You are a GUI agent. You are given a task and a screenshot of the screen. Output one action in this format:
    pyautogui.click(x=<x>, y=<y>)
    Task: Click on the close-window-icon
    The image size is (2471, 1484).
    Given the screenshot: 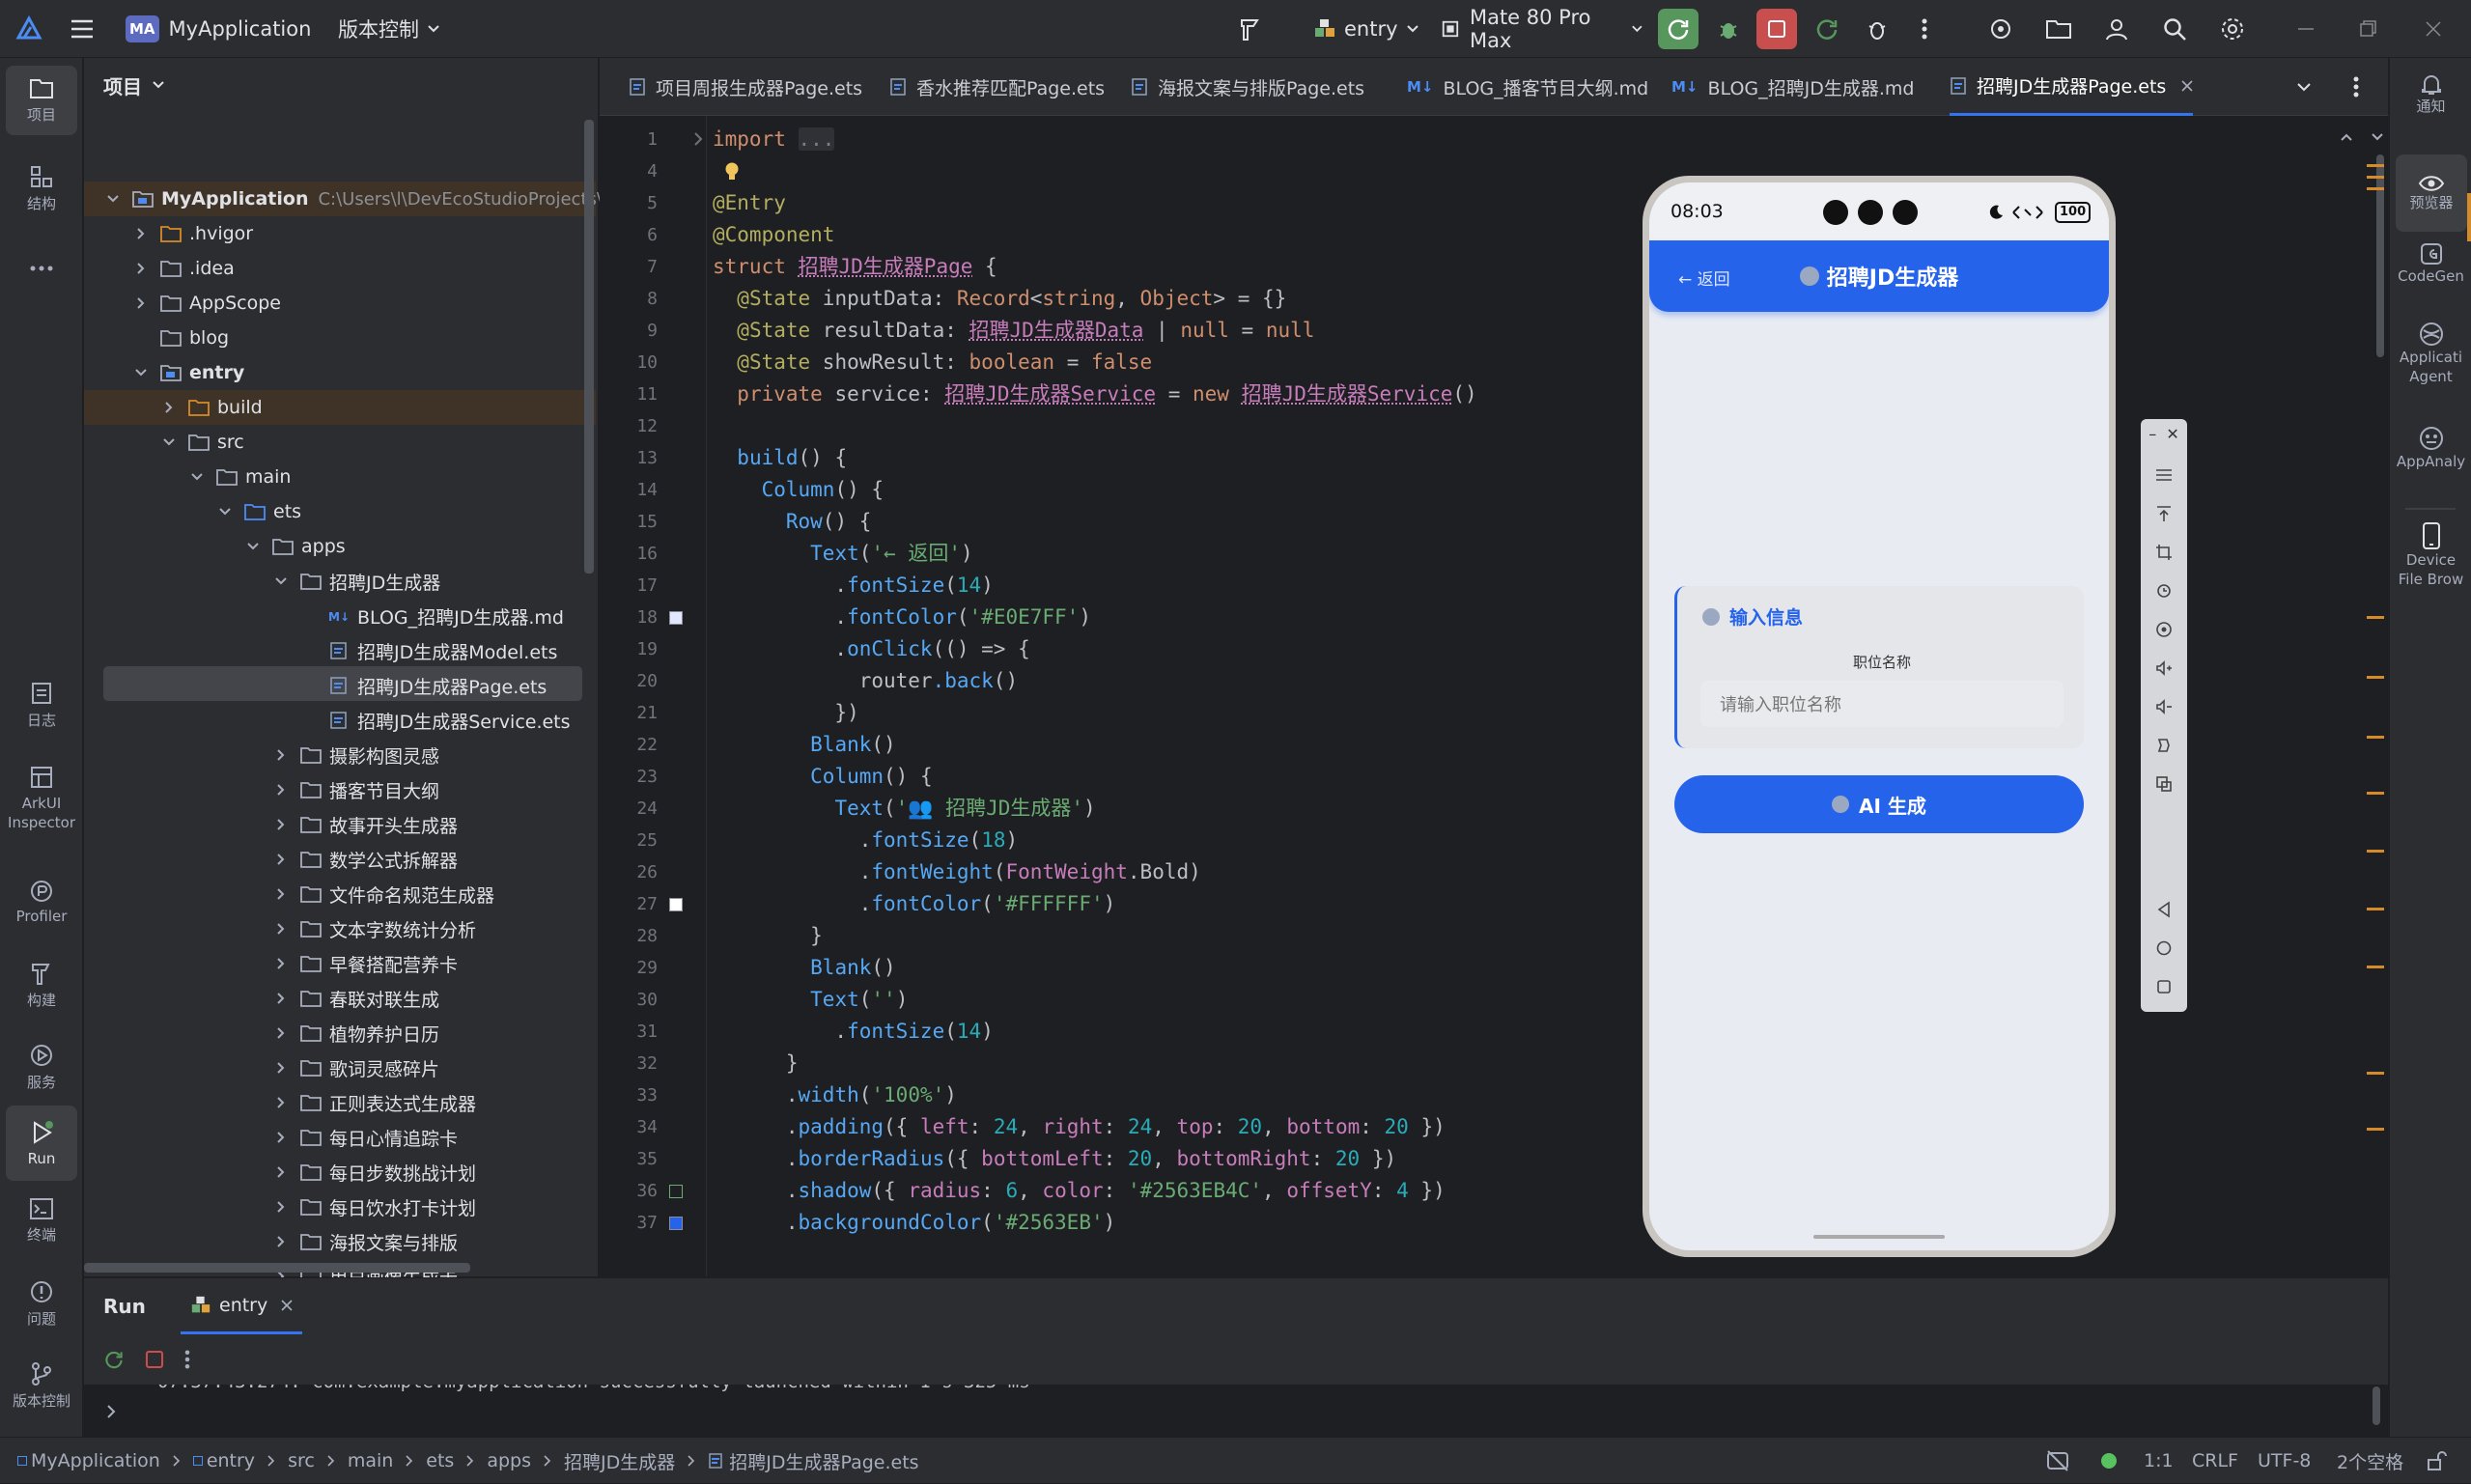 What is the action you would take?
    pyautogui.click(x=2433, y=29)
    